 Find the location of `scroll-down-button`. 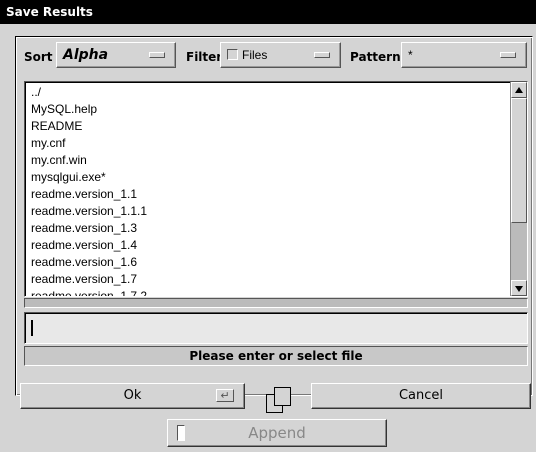

scroll-down-button is located at coordinates (519, 288).